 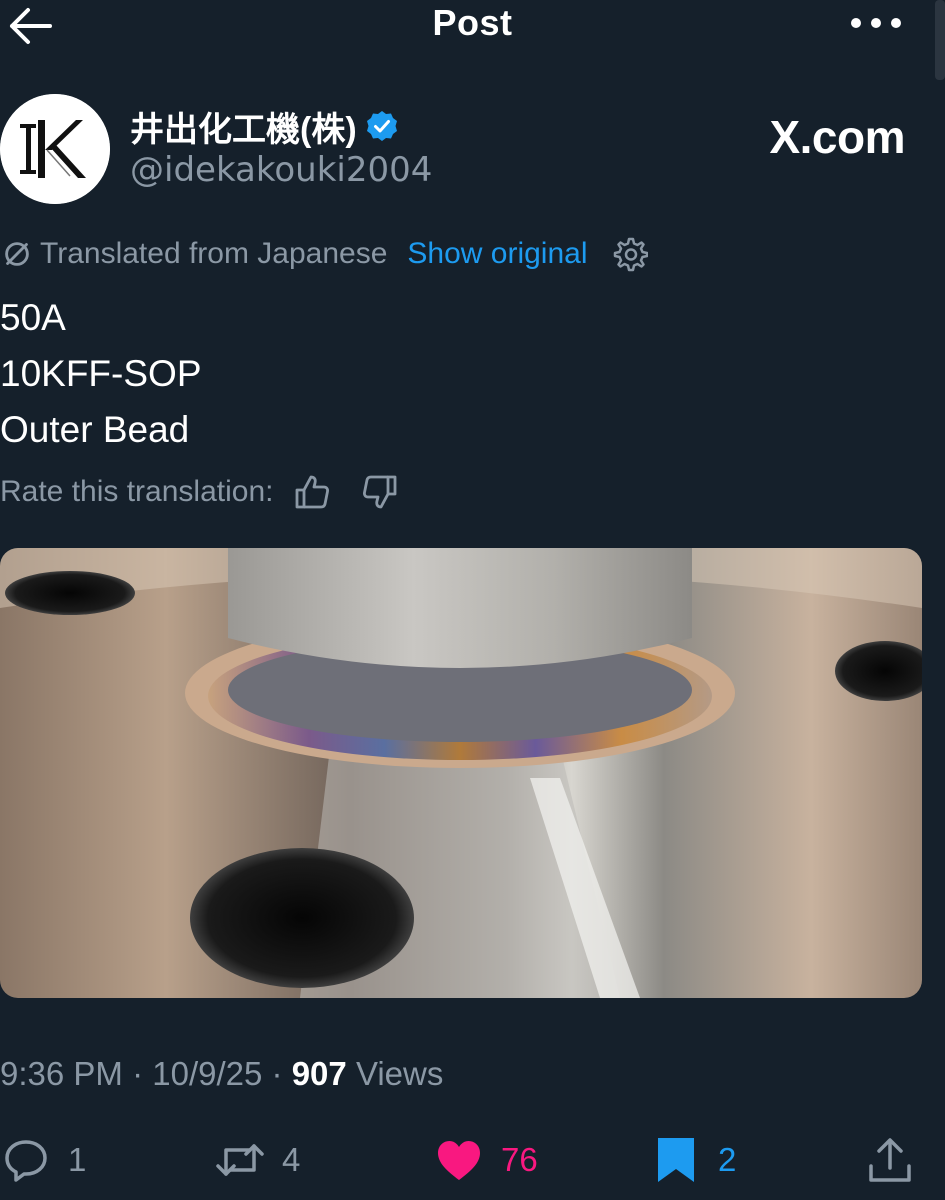 I want to click on translate-icon, so click(x=17, y=254).